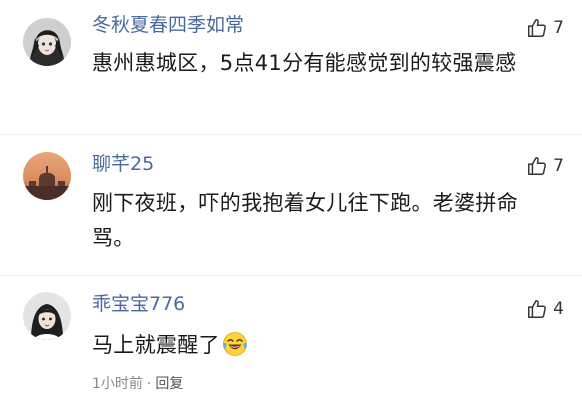 This screenshot has height=407, width=582. I want to click on laughing-crying-emoji-icon, so click(235, 349).